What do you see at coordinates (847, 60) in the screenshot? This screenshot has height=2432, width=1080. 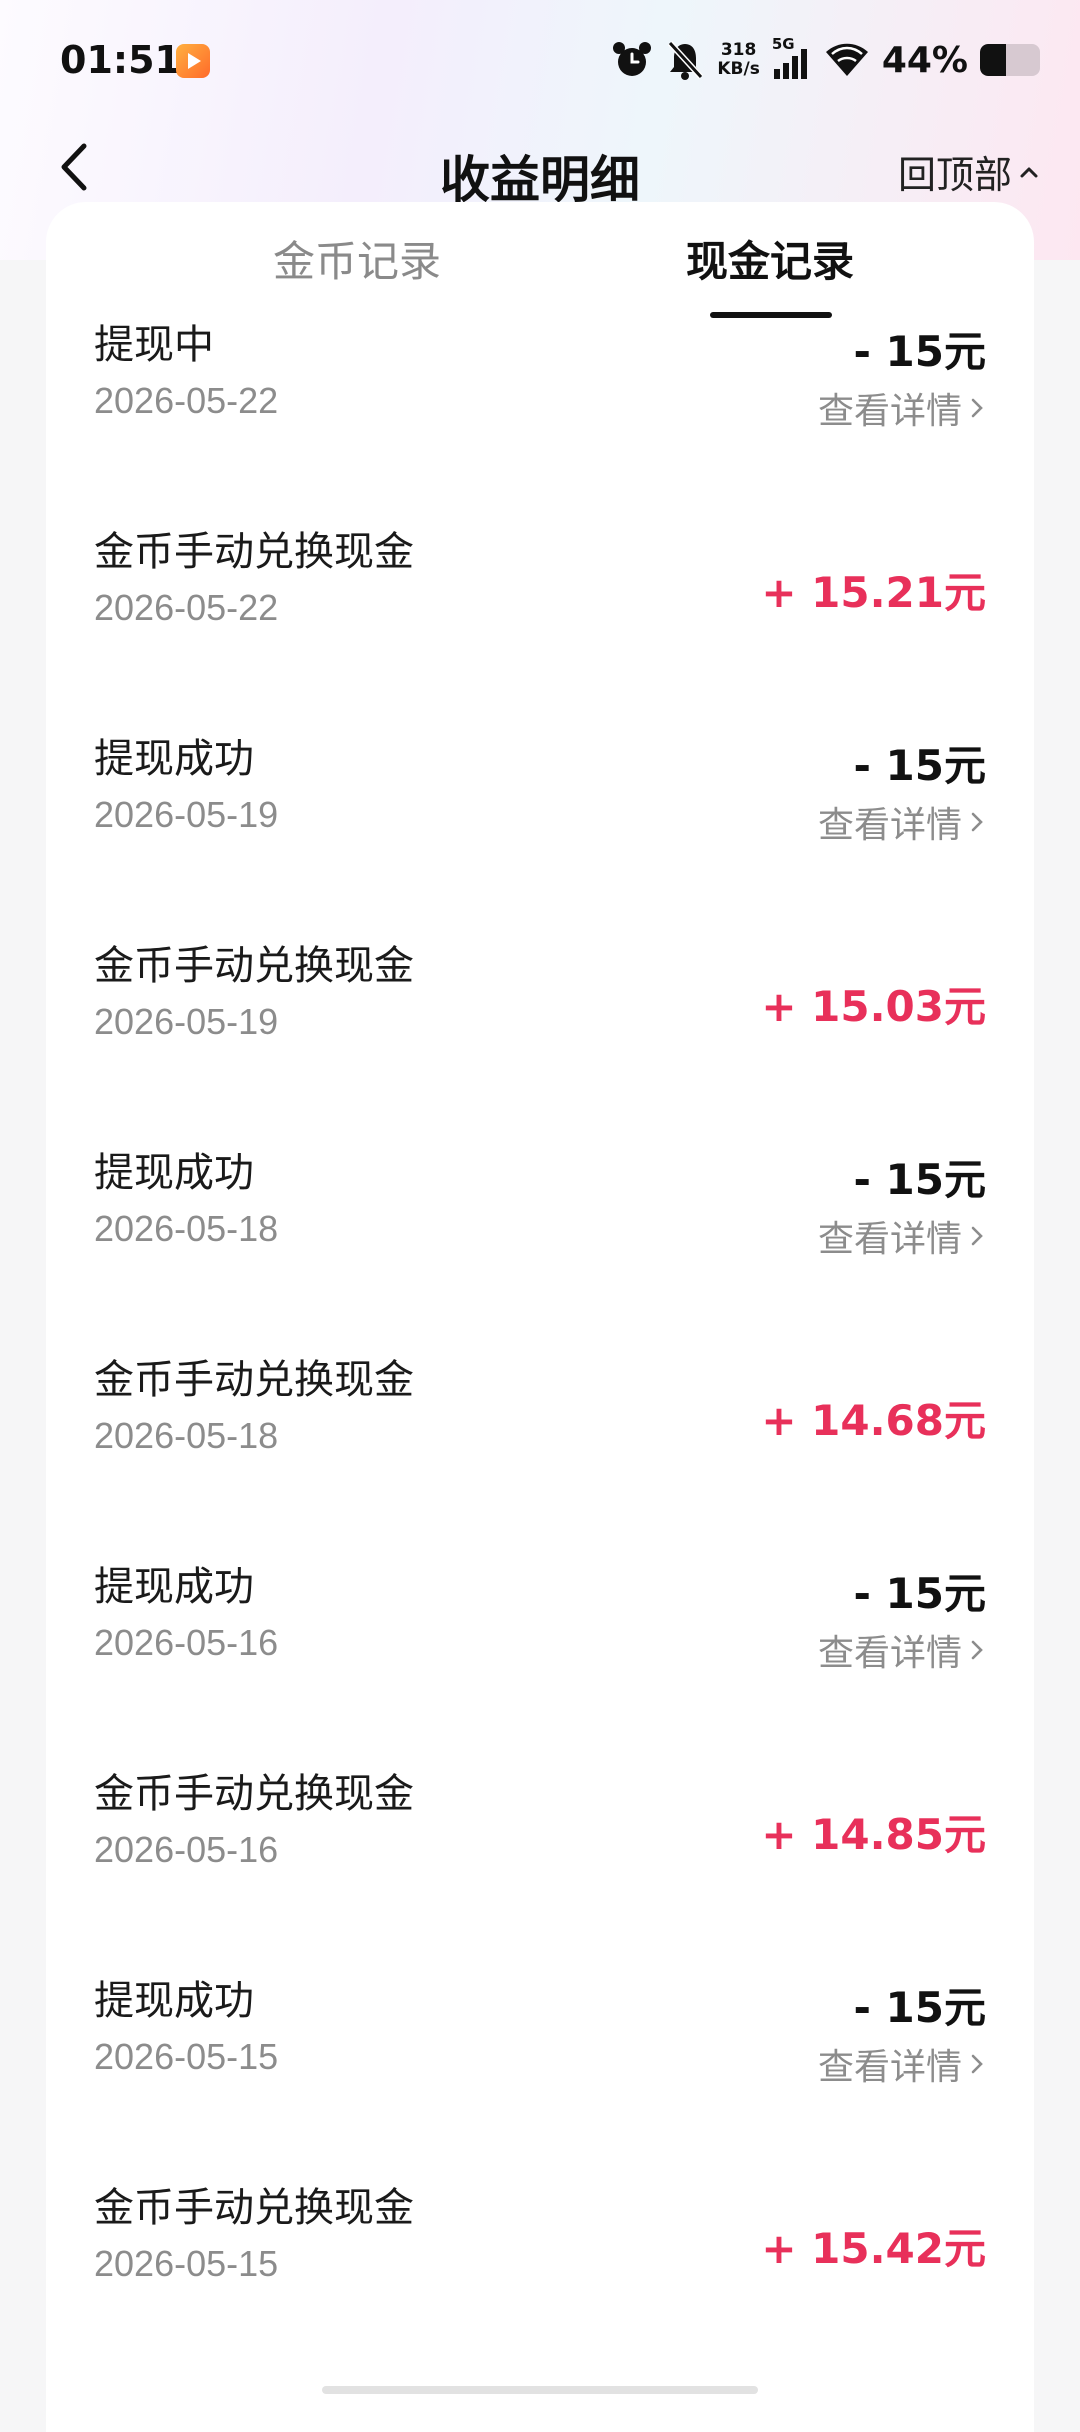 I see `wifi-icon` at bounding box center [847, 60].